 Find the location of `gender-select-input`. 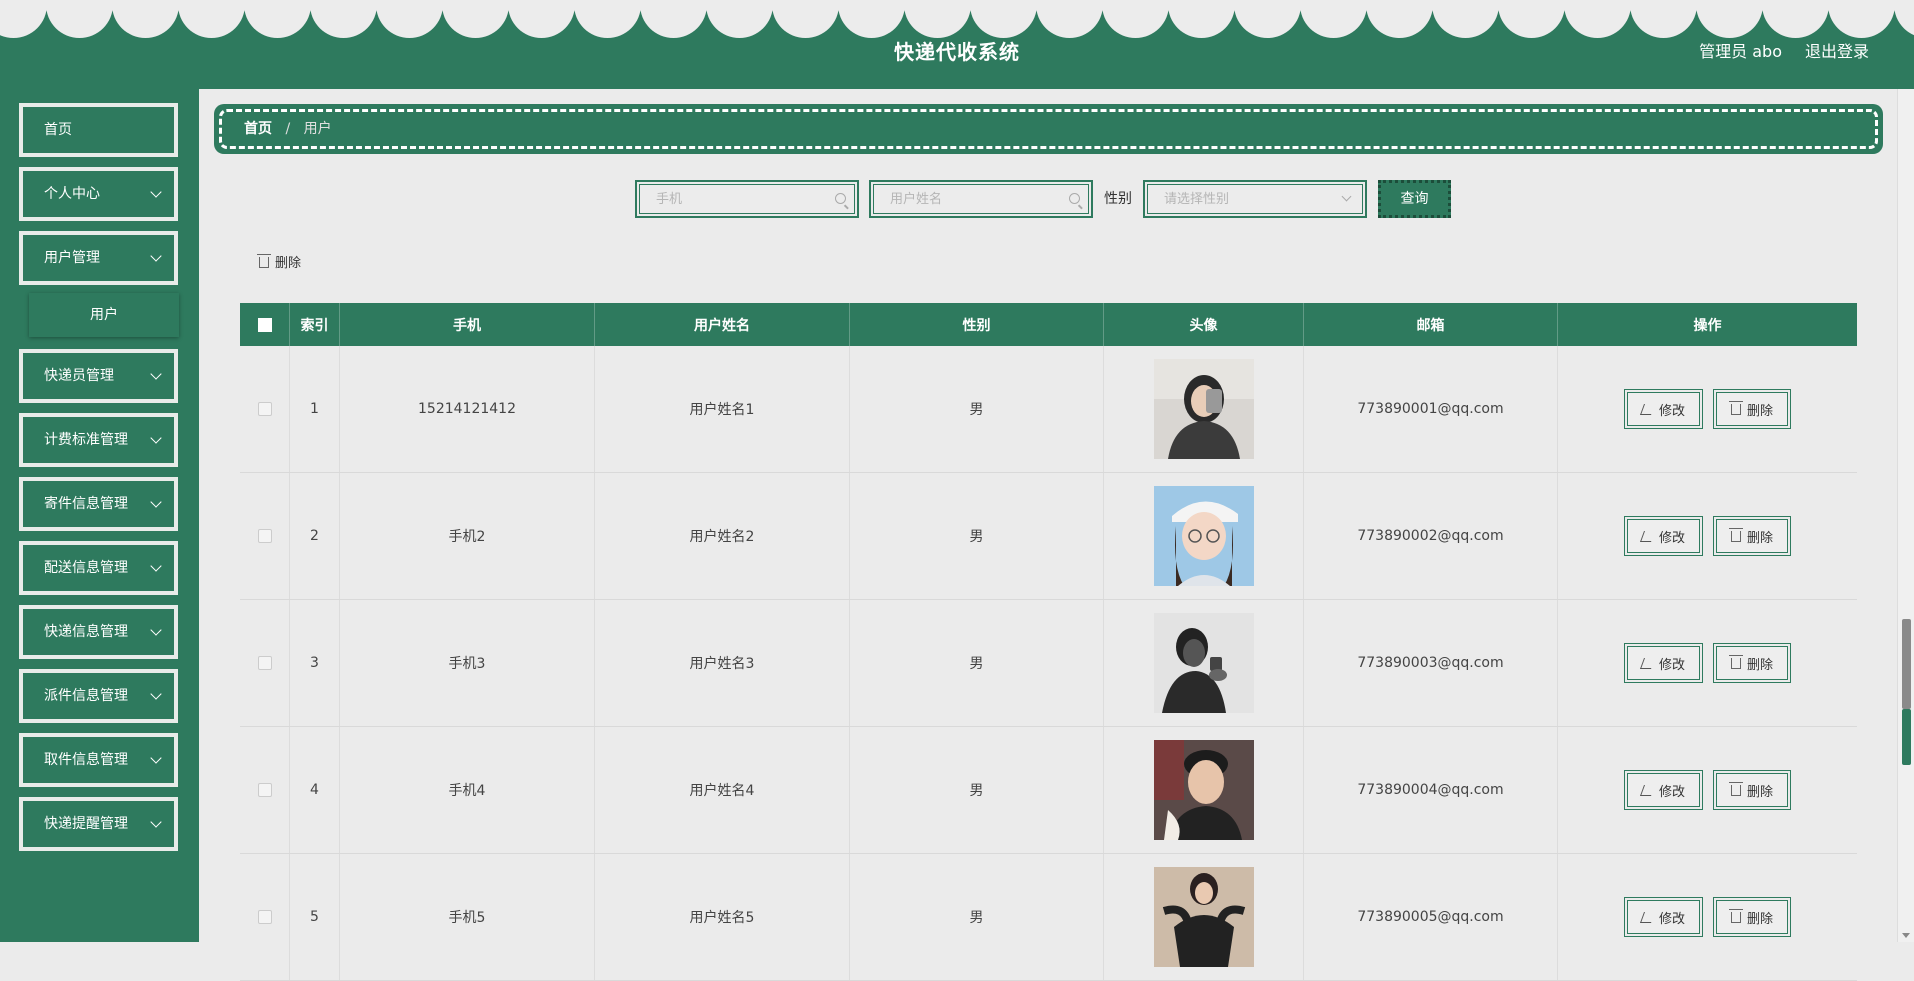

gender-select-input is located at coordinates (1255, 199).